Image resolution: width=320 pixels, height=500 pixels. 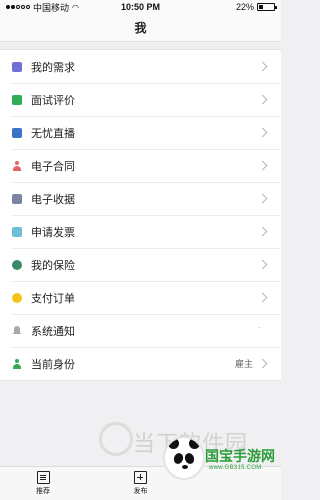 I want to click on nav-bar: 我, so click(x=140, y=28).